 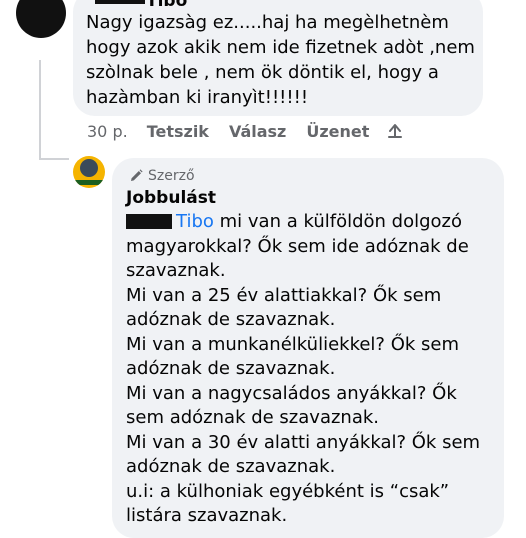 What do you see at coordinates (395, 131) in the screenshot?
I see `share-arrow-icon` at bounding box center [395, 131].